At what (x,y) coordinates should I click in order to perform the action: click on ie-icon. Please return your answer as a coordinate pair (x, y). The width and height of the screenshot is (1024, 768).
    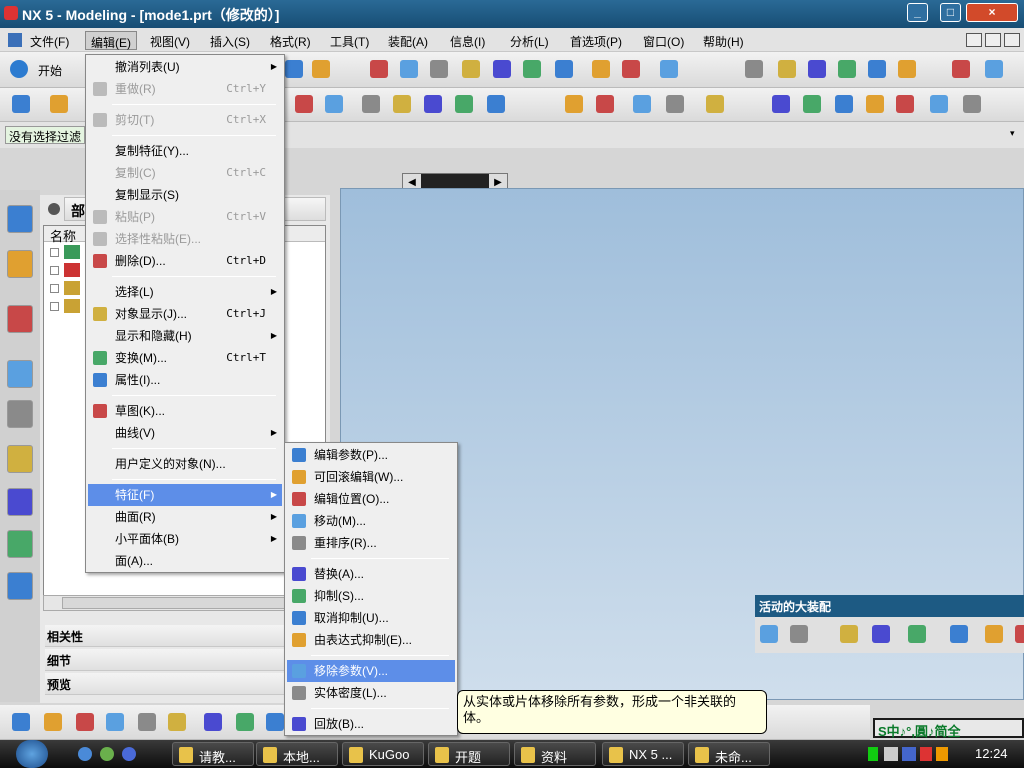
    Looking at the image, I should click on (85, 754).